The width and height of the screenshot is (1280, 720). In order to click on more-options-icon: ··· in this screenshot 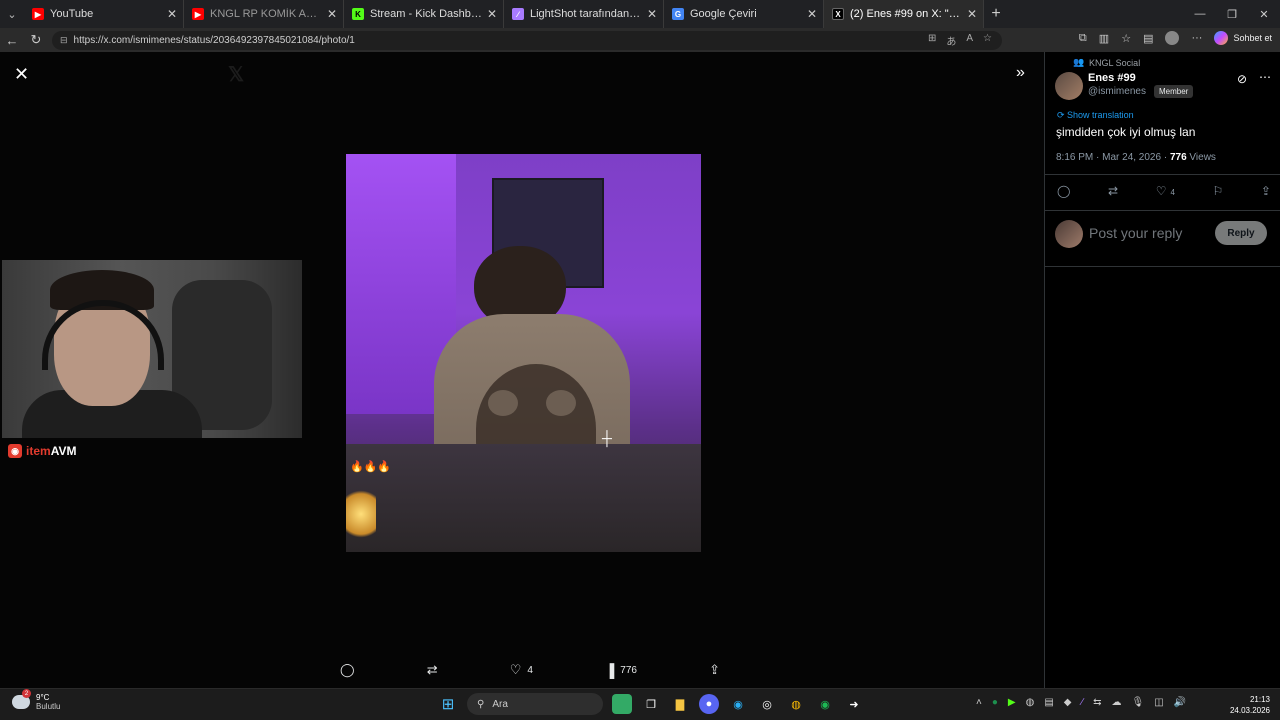, I will do `click(1196, 38)`.